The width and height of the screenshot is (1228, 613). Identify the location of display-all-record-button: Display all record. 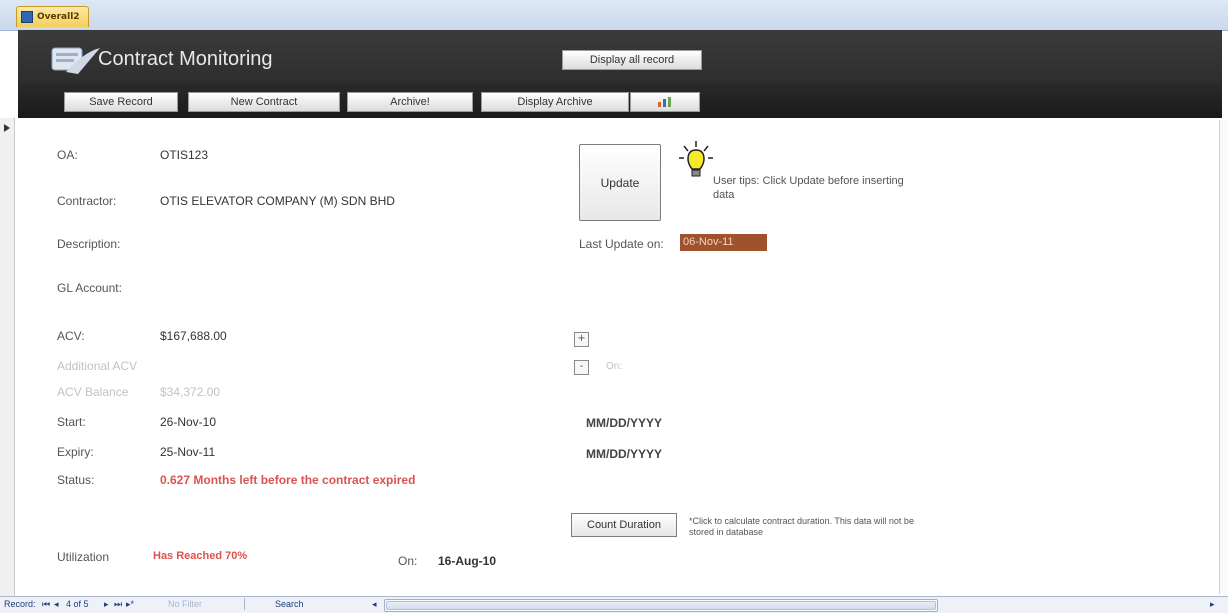
(632, 60).